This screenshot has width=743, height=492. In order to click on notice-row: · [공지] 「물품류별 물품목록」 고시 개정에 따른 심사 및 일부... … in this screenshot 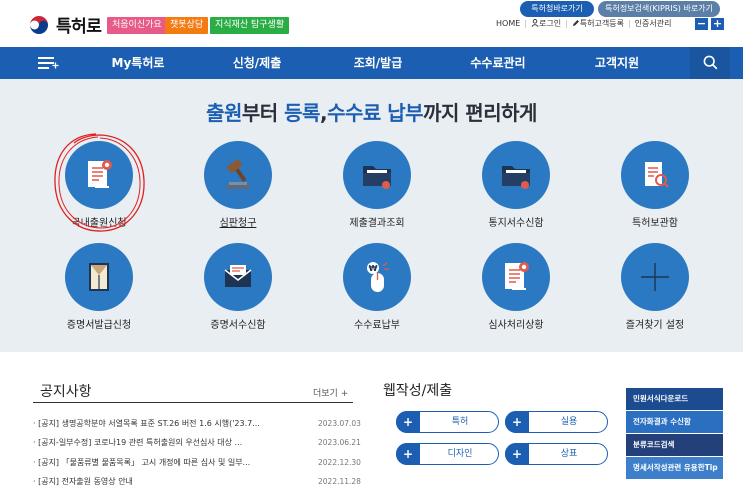, I will do `click(197, 464)`.